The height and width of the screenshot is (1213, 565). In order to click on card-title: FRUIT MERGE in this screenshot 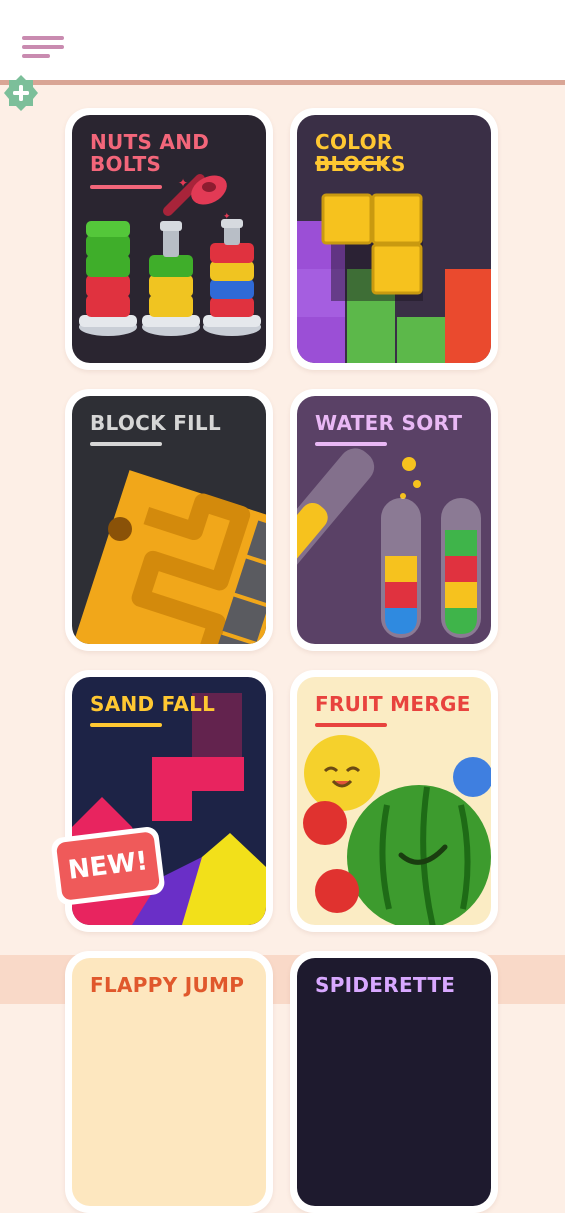, I will do `click(393, 704)`.